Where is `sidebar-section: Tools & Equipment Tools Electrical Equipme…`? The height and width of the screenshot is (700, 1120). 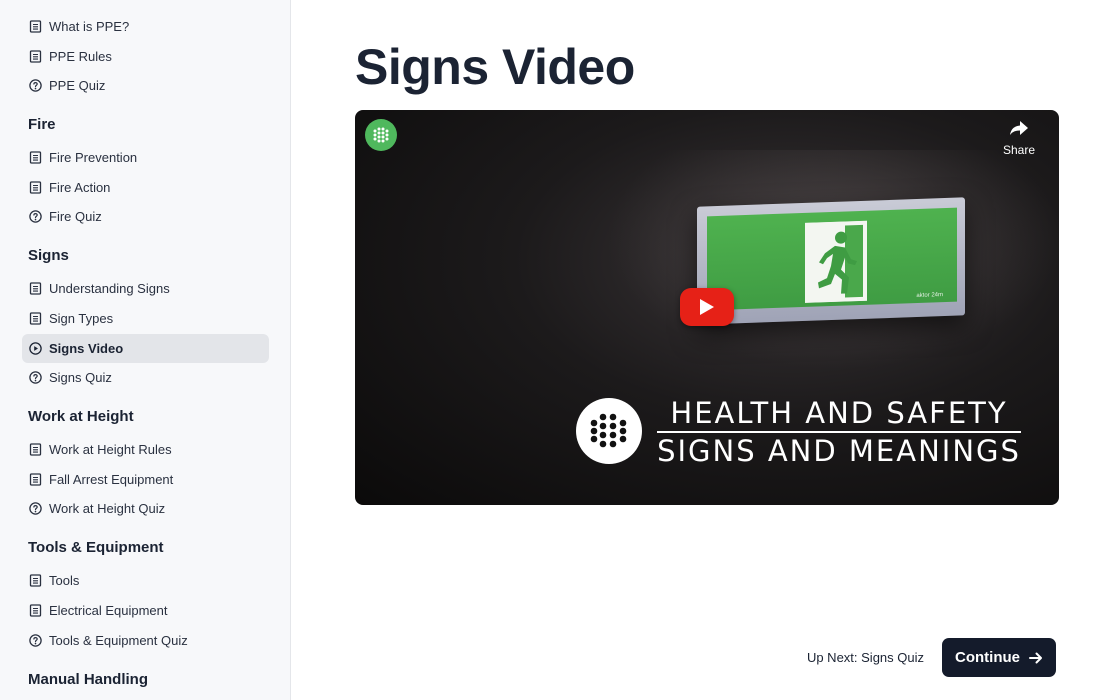
sidebar-section: Tools & Equipment Tools Electrical Equipme… is located at coordinates (145, 596).